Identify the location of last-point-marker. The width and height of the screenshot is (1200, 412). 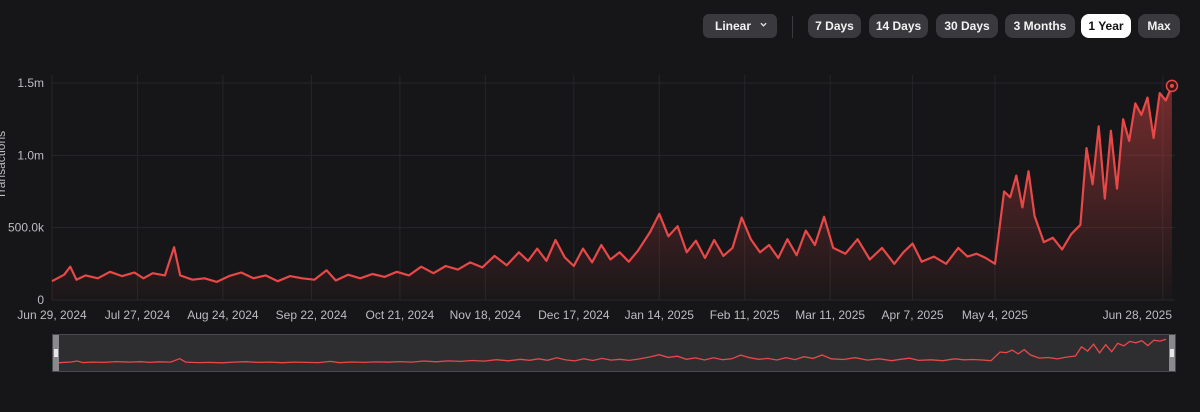
(1172, 86).